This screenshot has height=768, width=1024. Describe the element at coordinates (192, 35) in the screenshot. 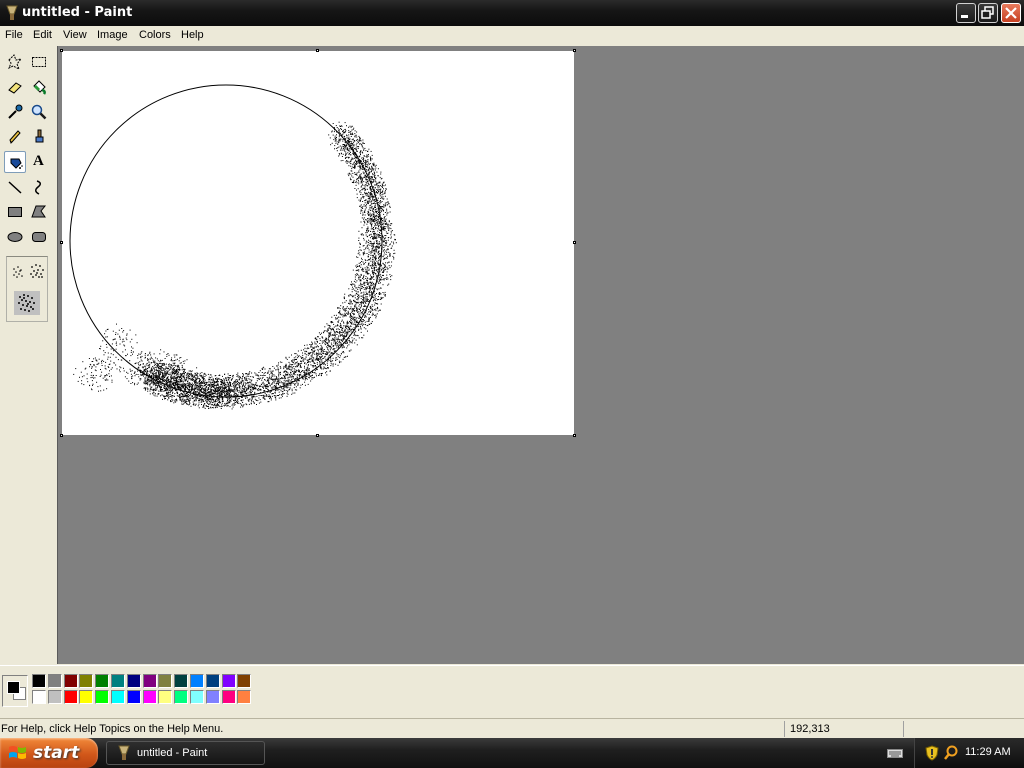

I see `menu-help: Help` at that location.